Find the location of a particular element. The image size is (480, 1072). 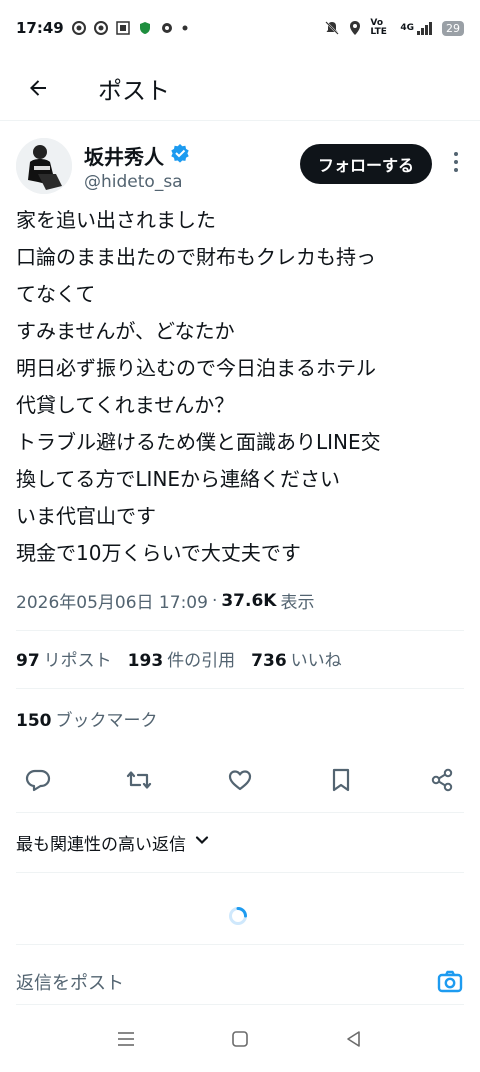

tweet-line: すみませんが、どなたか is located at coordinates (125, 331).